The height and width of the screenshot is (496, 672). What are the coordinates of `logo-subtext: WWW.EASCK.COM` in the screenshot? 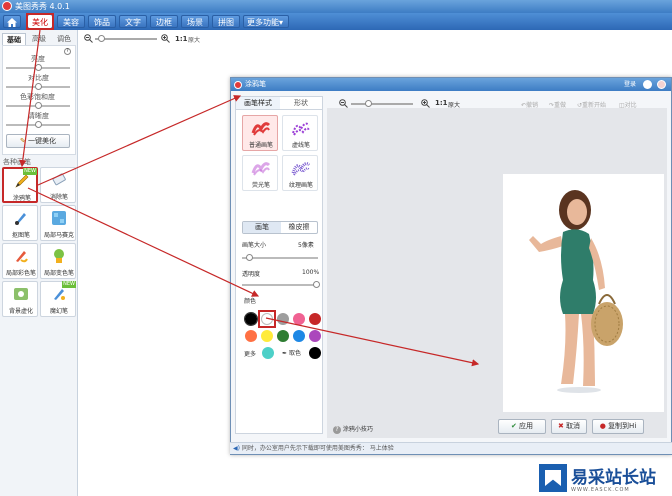 It's located at (600, 490).